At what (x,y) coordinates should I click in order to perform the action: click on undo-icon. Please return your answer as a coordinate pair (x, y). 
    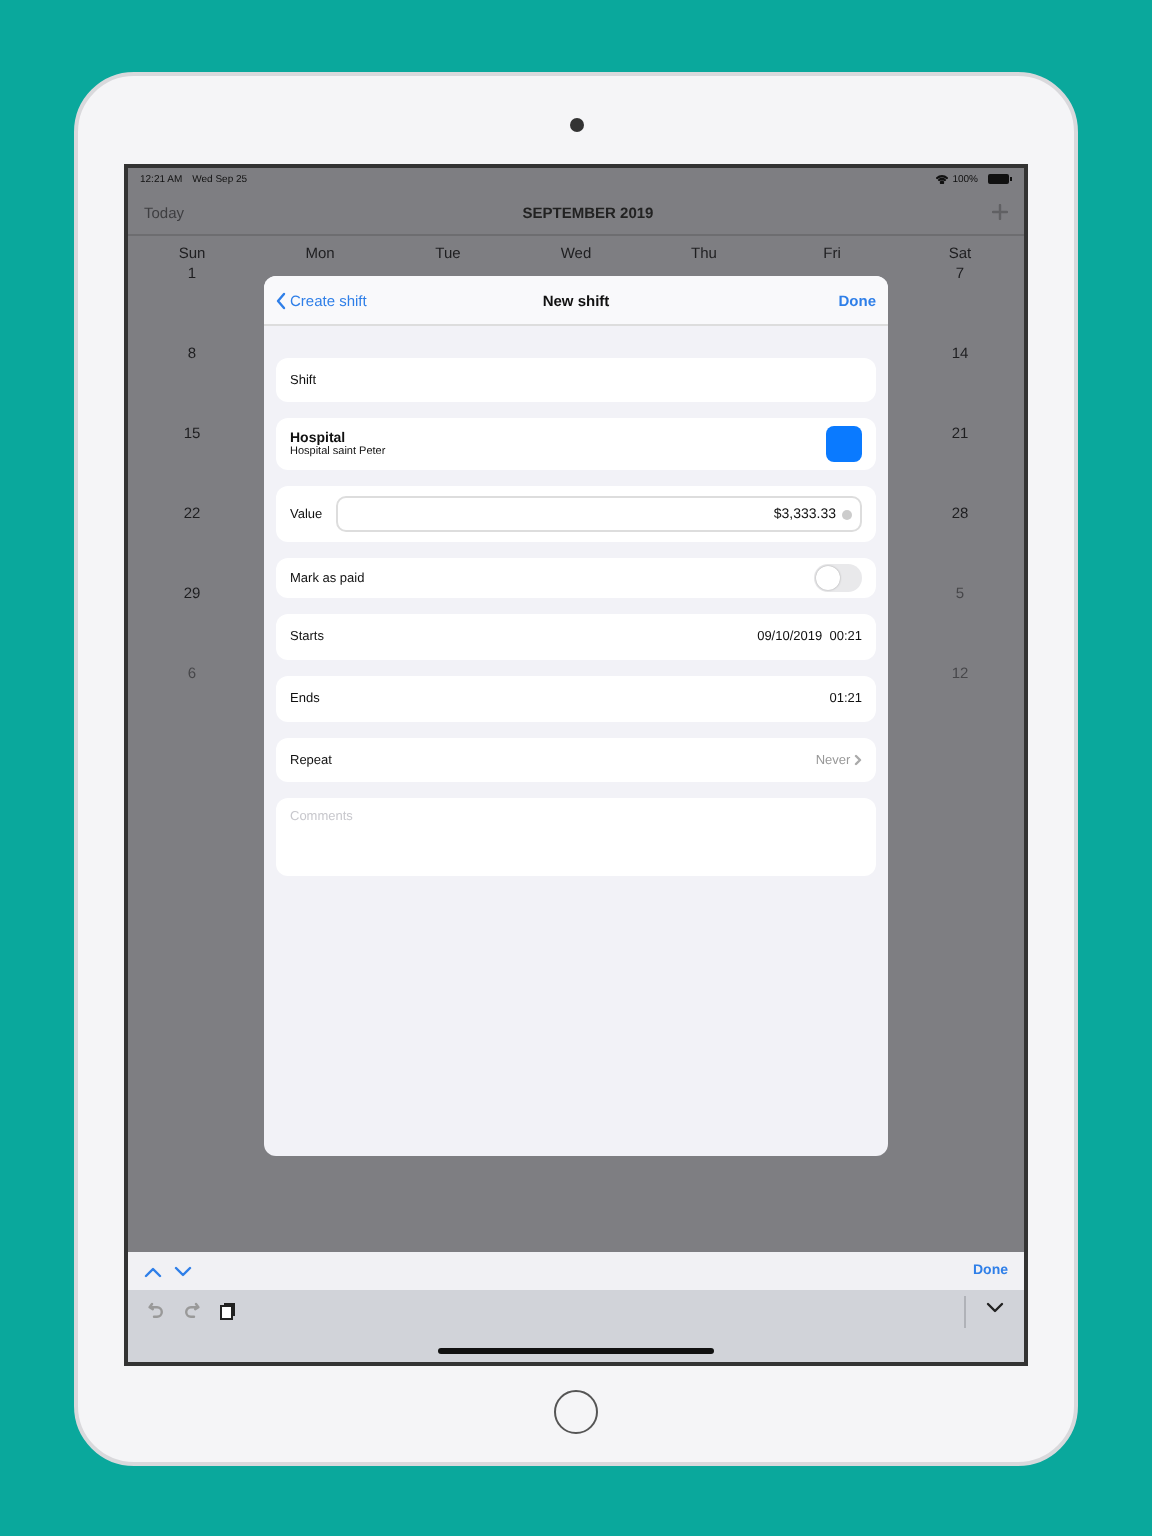
    Looking at the image, I should click on (156, 1310).